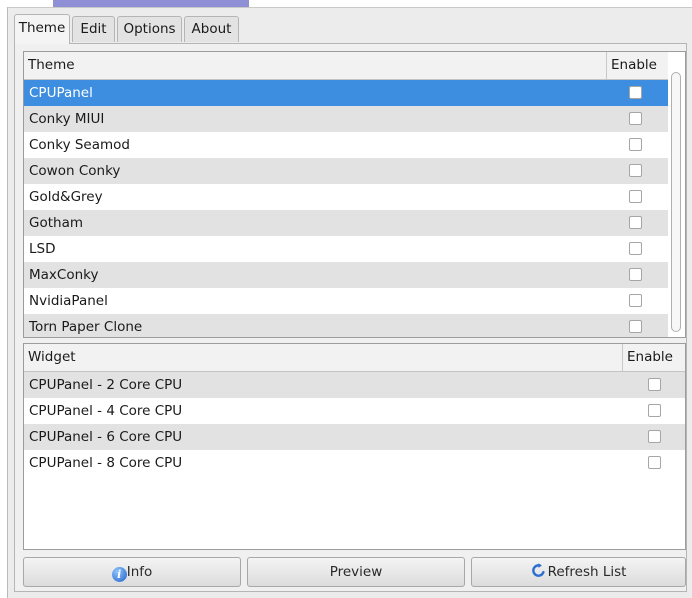 Image resolution: width=692 pixels, height=598 pixels. What do you see at coordinates (64, 275) in the screenshot?
I see `row-label: MaxConky` at bounding box center [64, 275].